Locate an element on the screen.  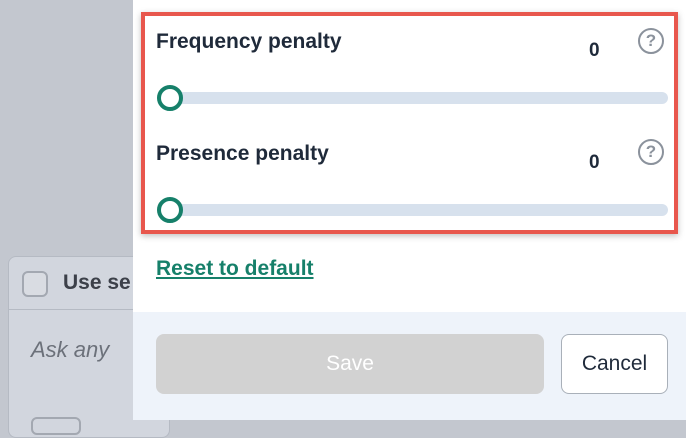
frequency-penalty-help-icon: ? is located at coordinates (651, 41).